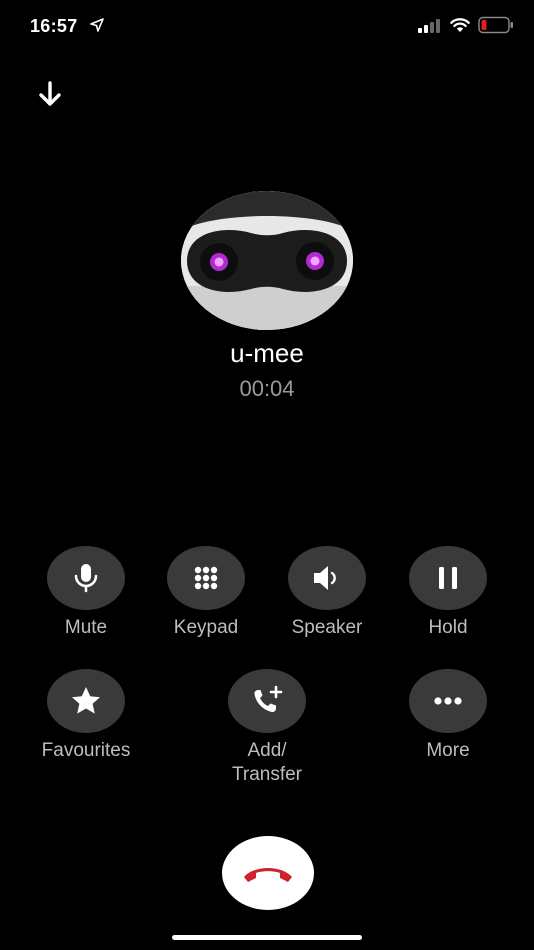 The height and width of the screenshot is (950, 534). Describe the element at coordinates (267, 27) in the screenshot. I see `status-bar: 16:57` at that location.